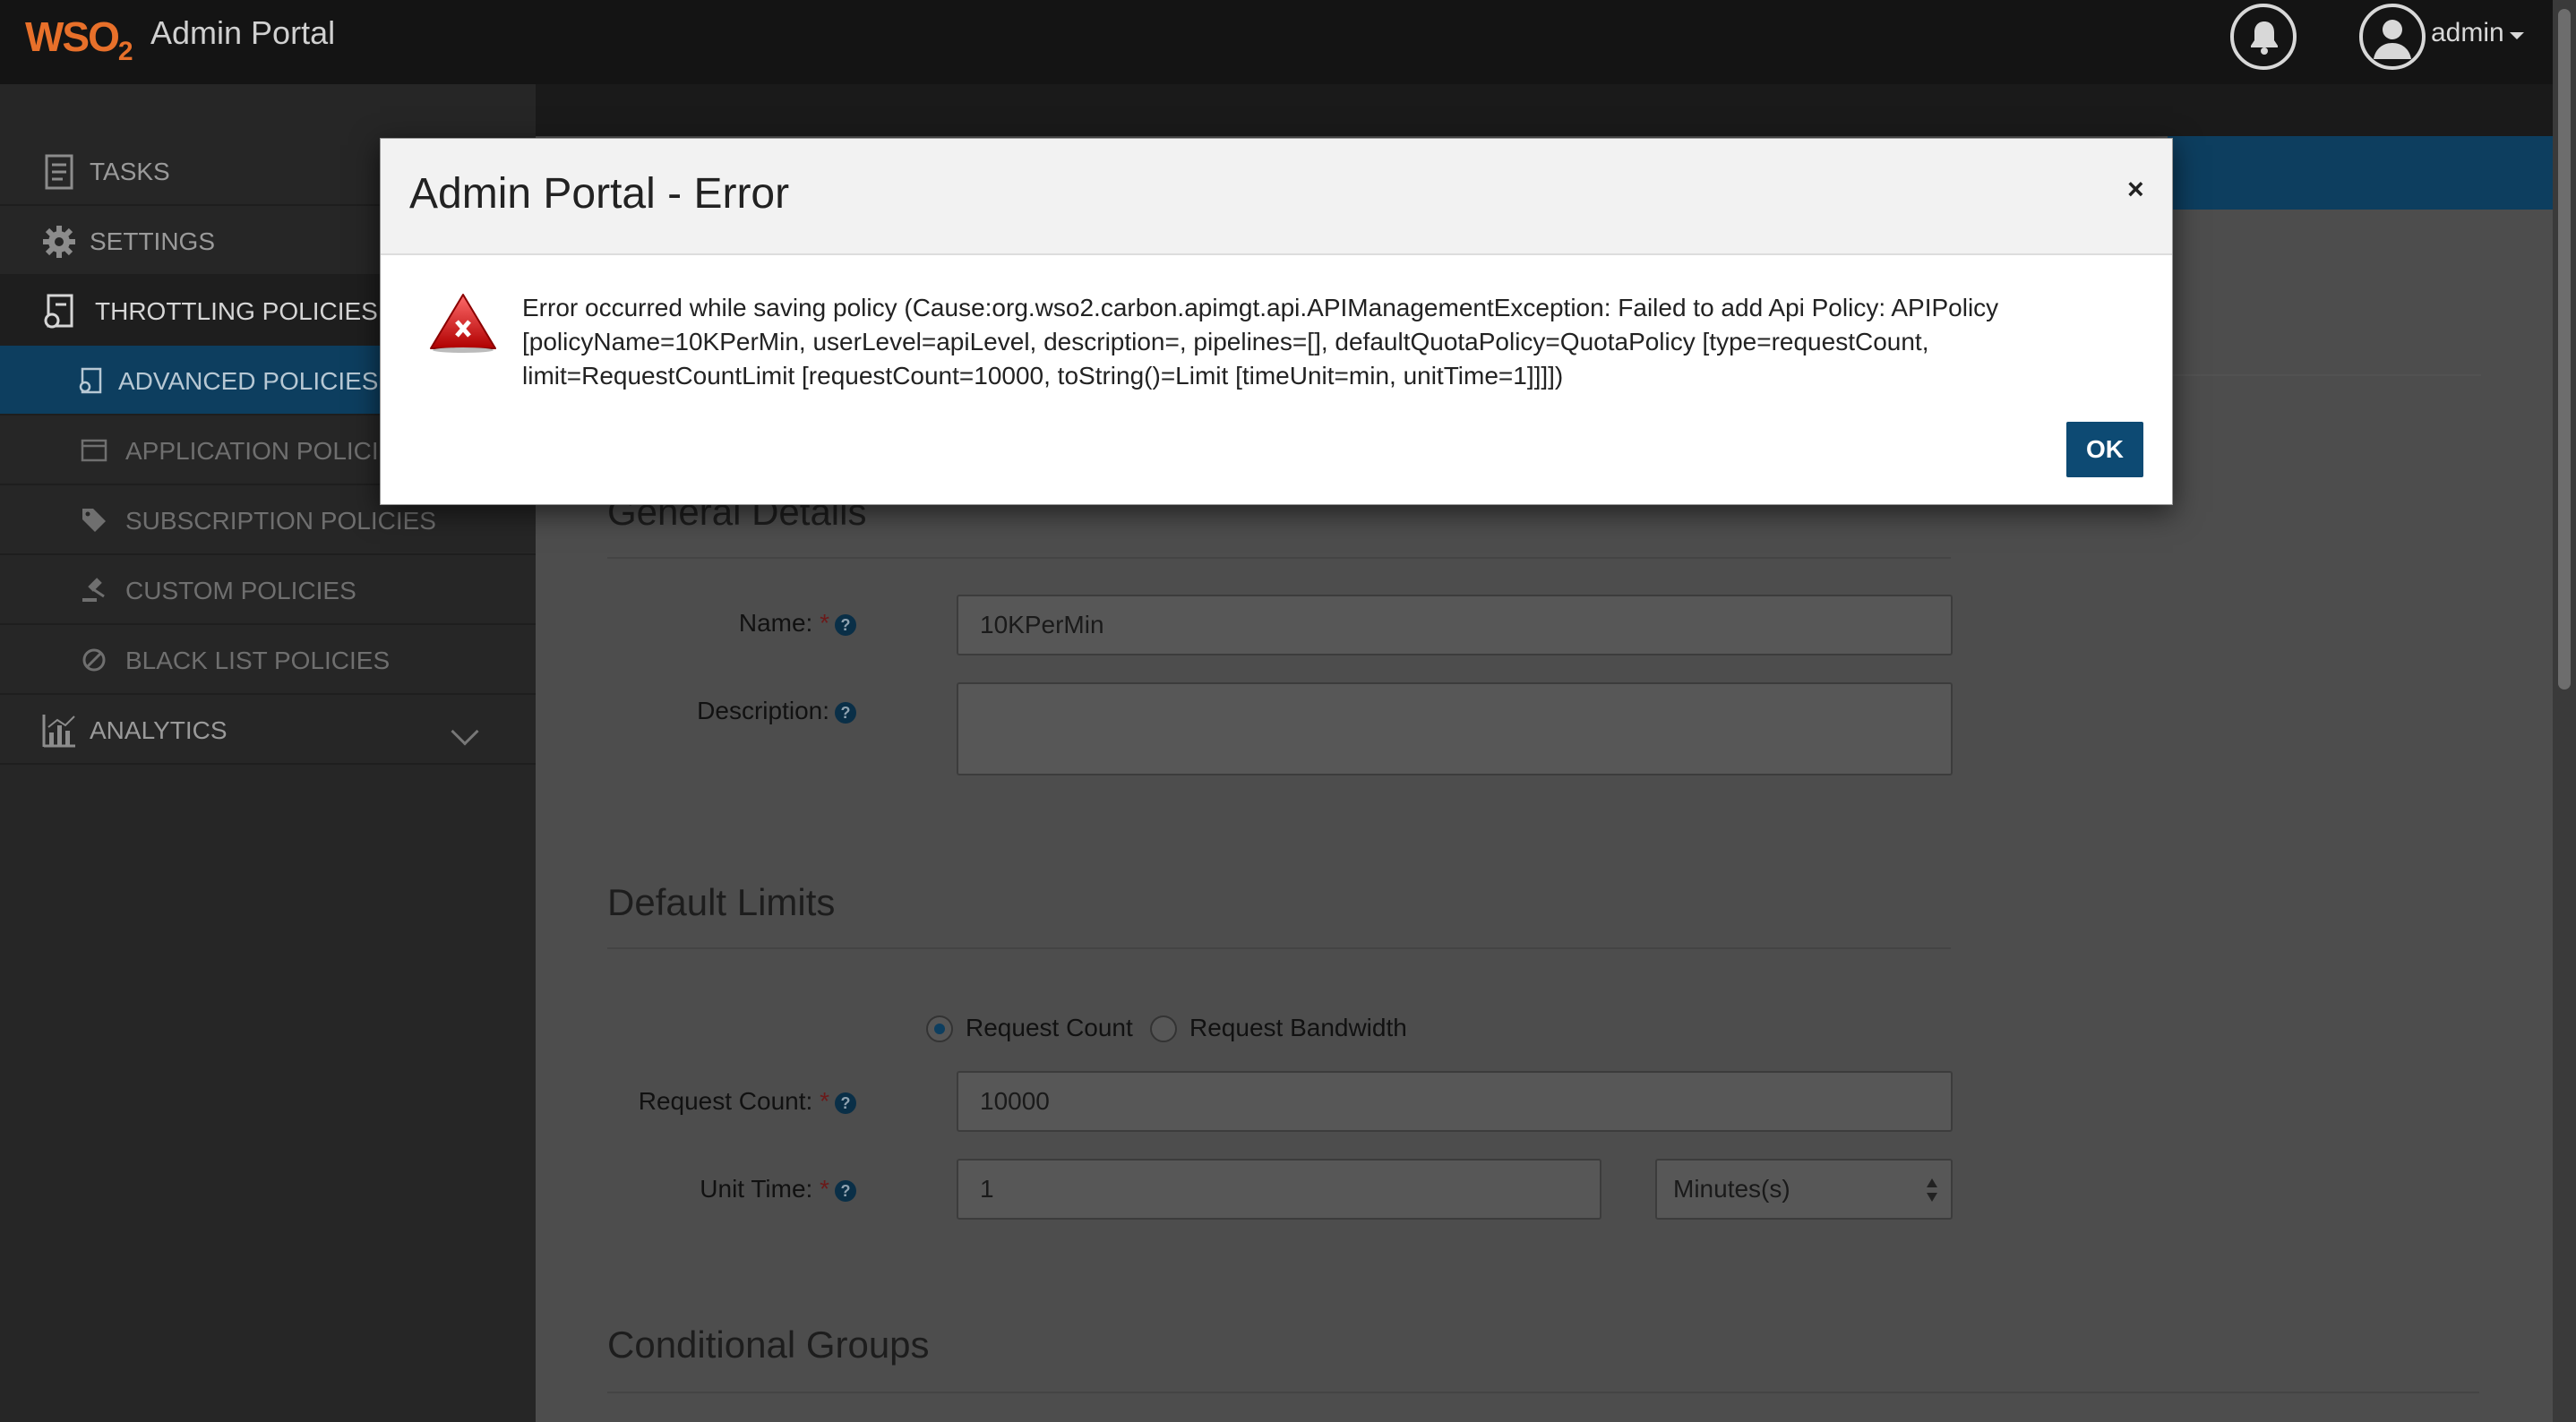 Image resolution: width=2576 pixels, height=1422 pixels. What do you see at coordinates (1276, 42) in the screenshot?
I see `top-bar: WSO2 Admin Portal admin` at bounding box center [1276, 42].